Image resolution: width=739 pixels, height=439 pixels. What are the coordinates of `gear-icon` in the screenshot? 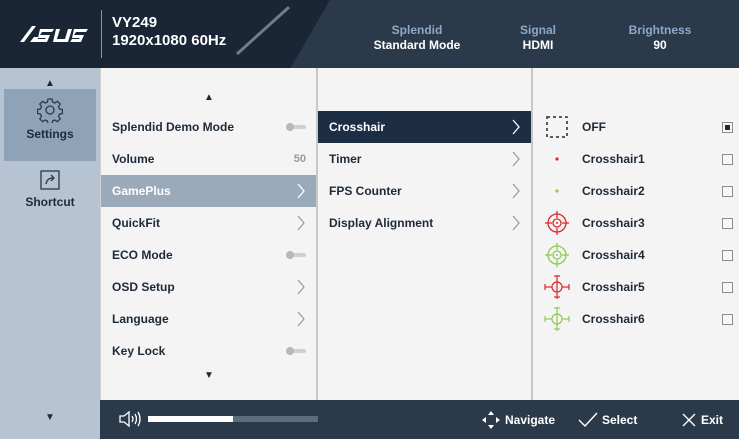 It's located at (50, 110).